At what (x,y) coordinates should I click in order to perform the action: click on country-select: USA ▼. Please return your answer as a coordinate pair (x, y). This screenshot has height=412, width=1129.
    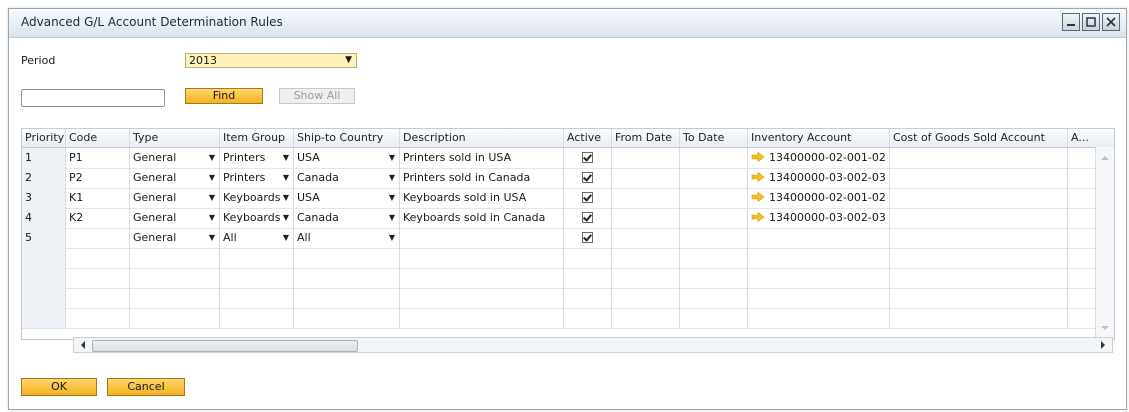
    Looking at the image, I should click on (347, 158).